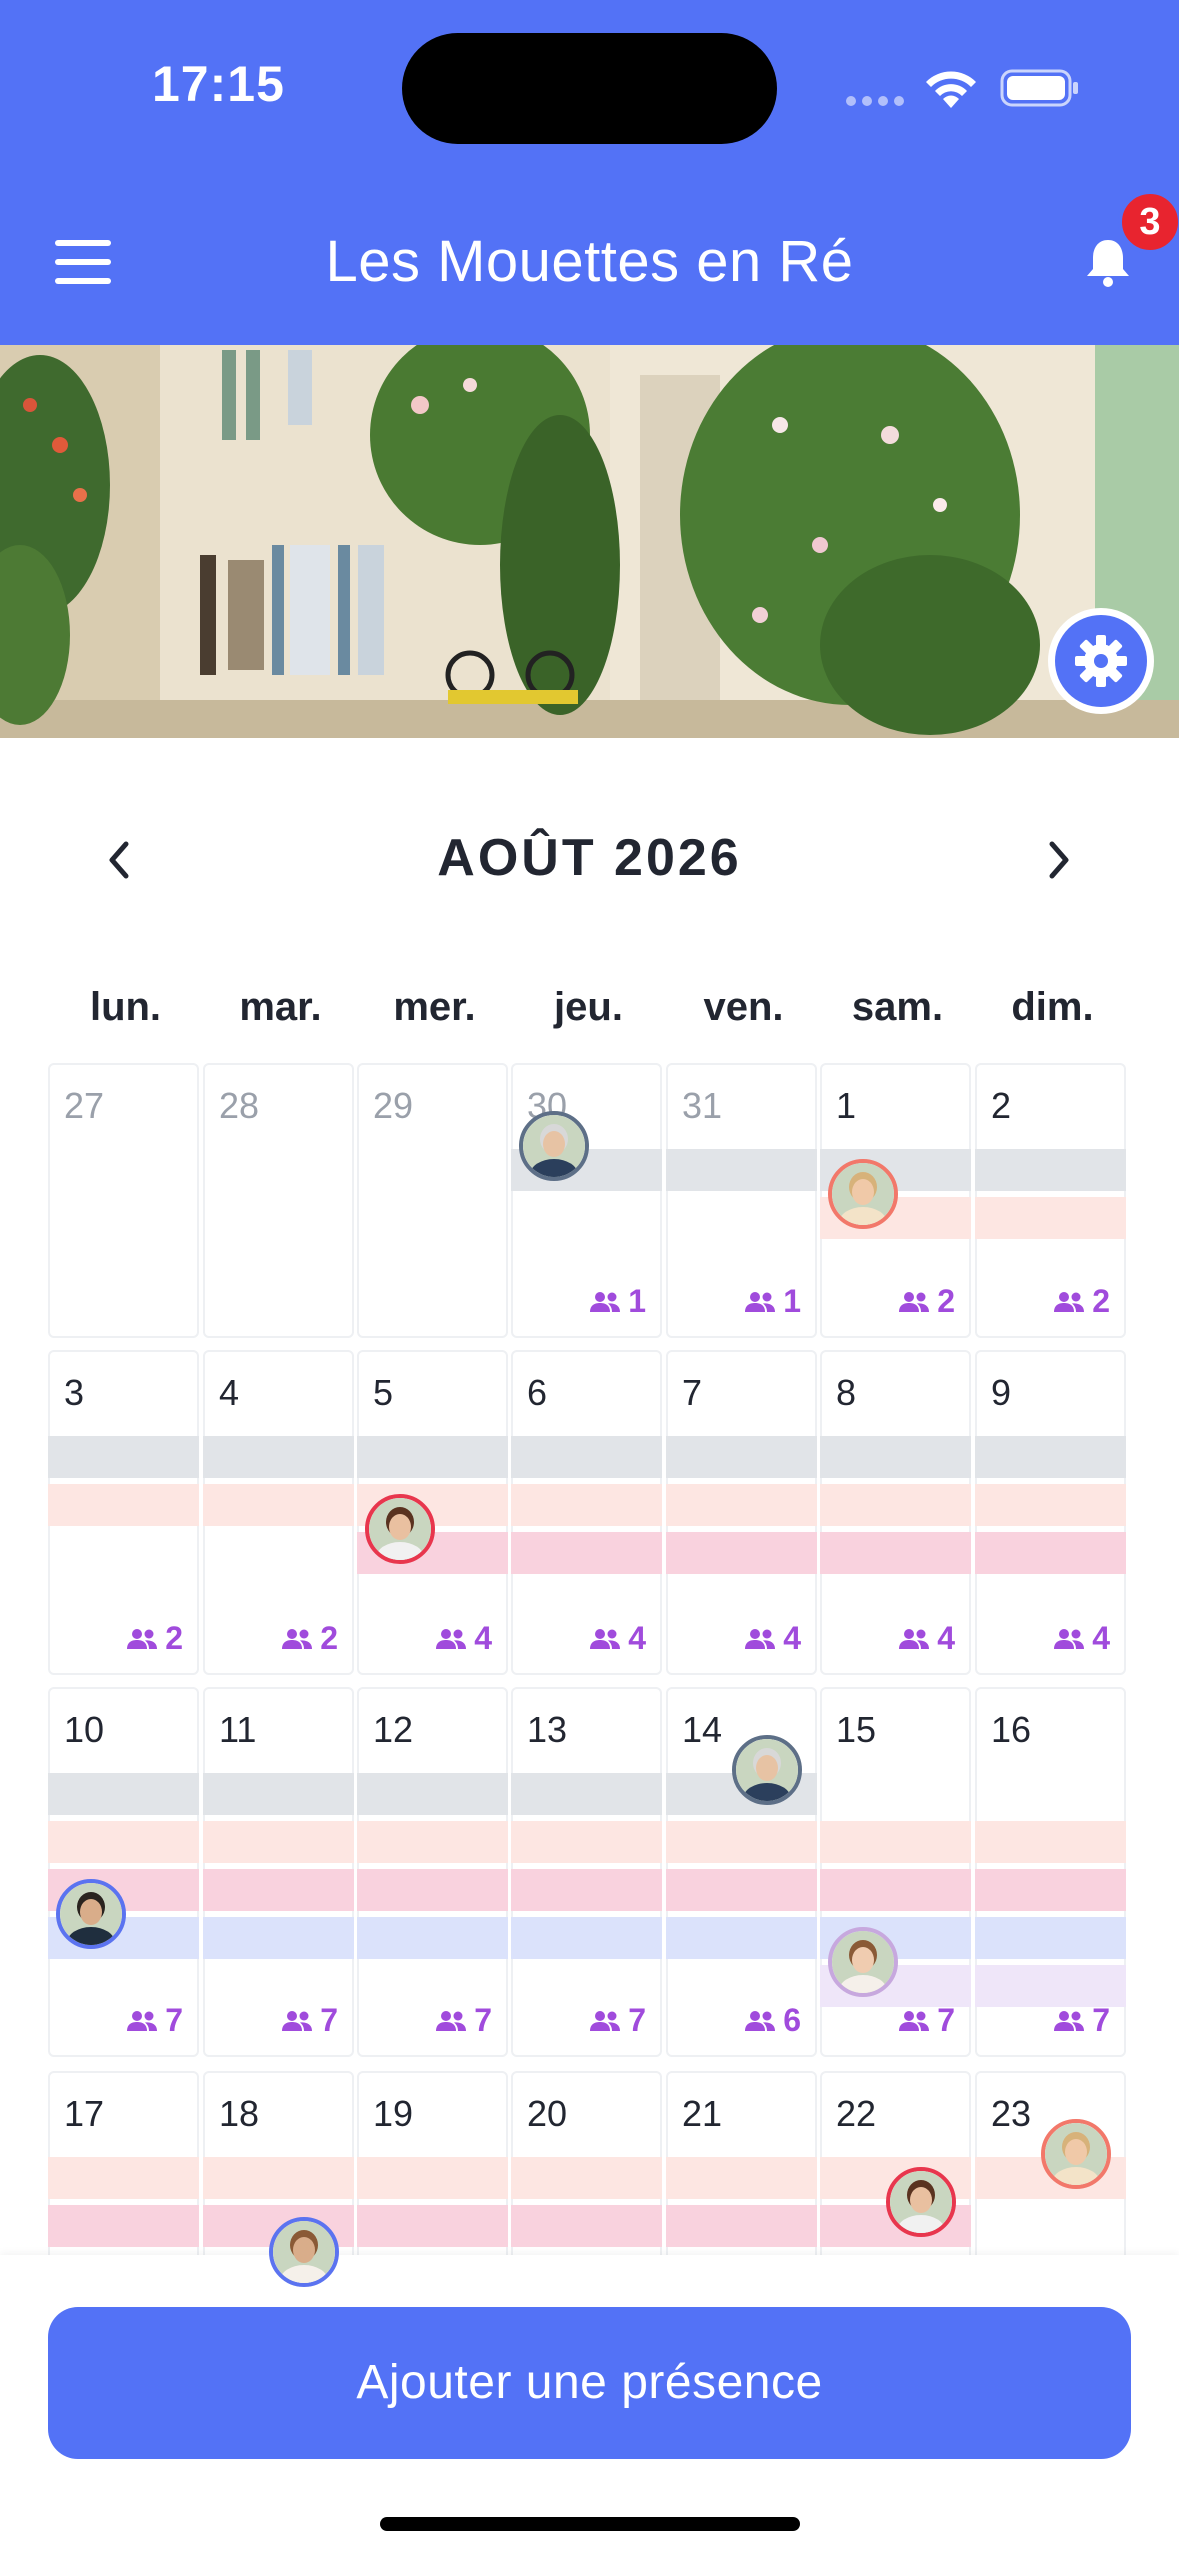  I want to click on weekday-header: mer., so click(434, 1007).